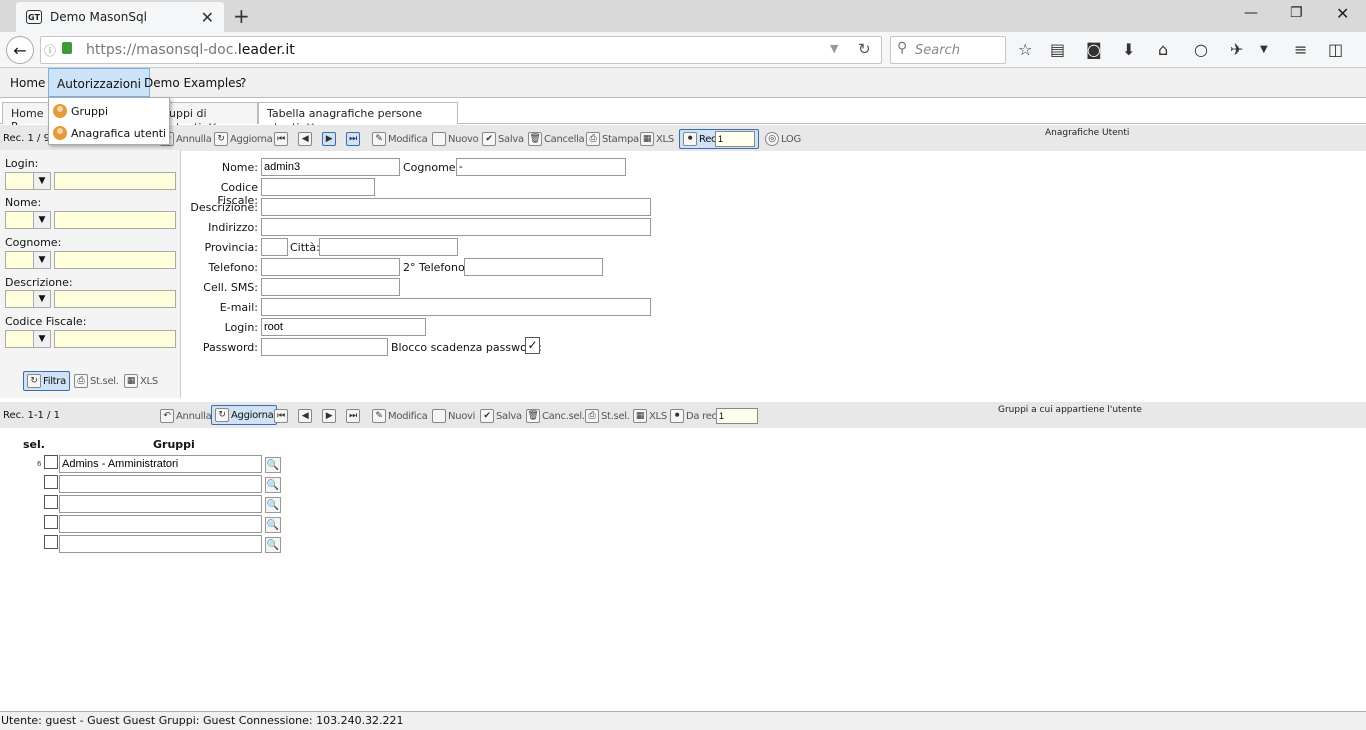  Describe the element at coordinates (28, 220) in the screenshot. I see `filter-op-nome: ▼` at that location.